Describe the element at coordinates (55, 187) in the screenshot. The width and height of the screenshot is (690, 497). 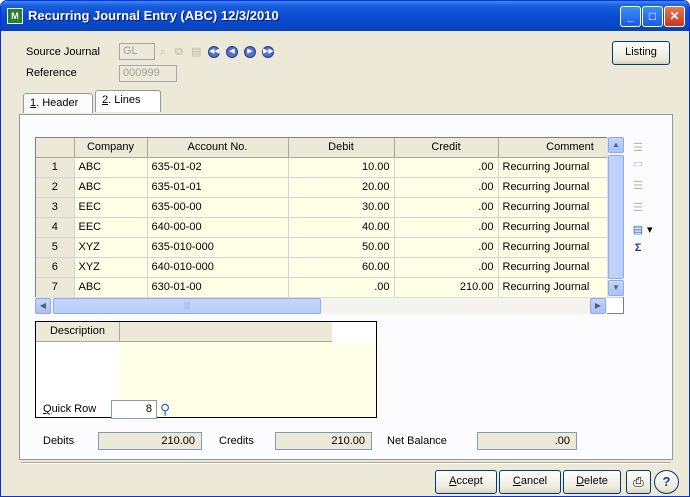
I see `row-number: 2` at that location.